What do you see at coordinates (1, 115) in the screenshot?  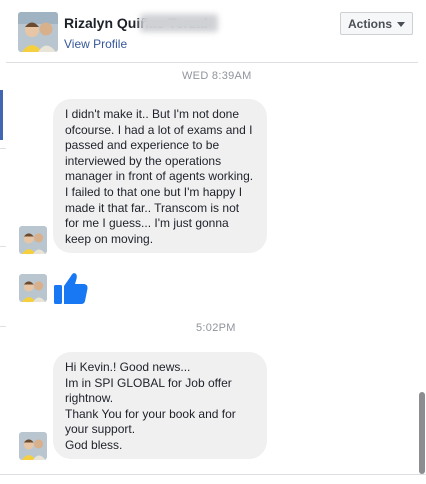 I see `left-rail-accent` at bounding box center [1, 115].